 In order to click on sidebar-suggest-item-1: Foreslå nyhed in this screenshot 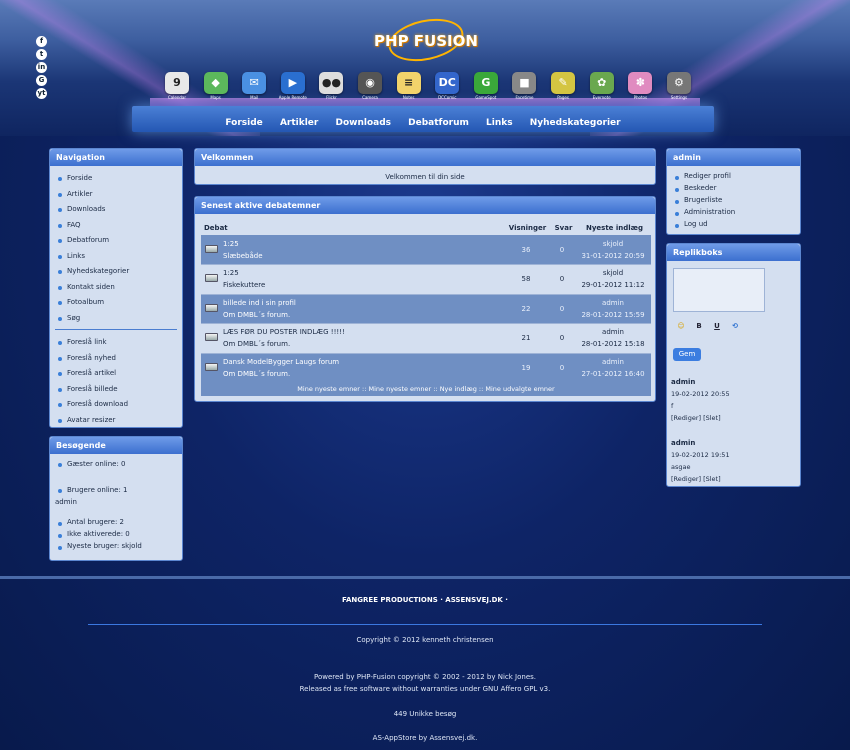, I will do `click(116, 359)`.